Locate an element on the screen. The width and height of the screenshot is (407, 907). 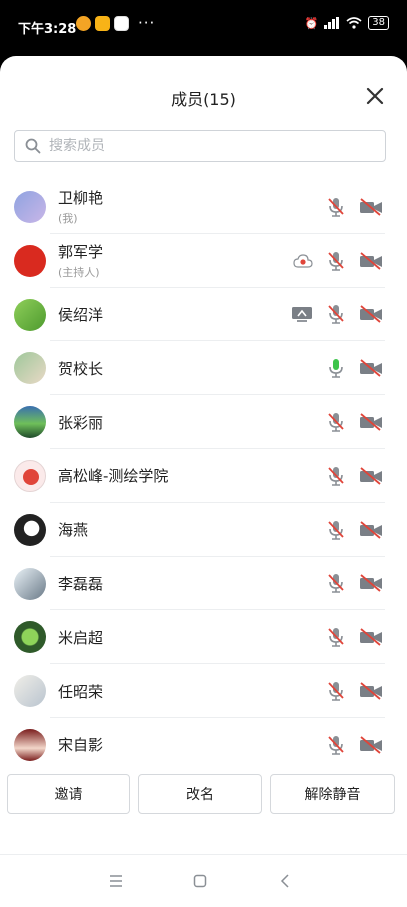
nav-menu-button is located at coordinates (116, 881).